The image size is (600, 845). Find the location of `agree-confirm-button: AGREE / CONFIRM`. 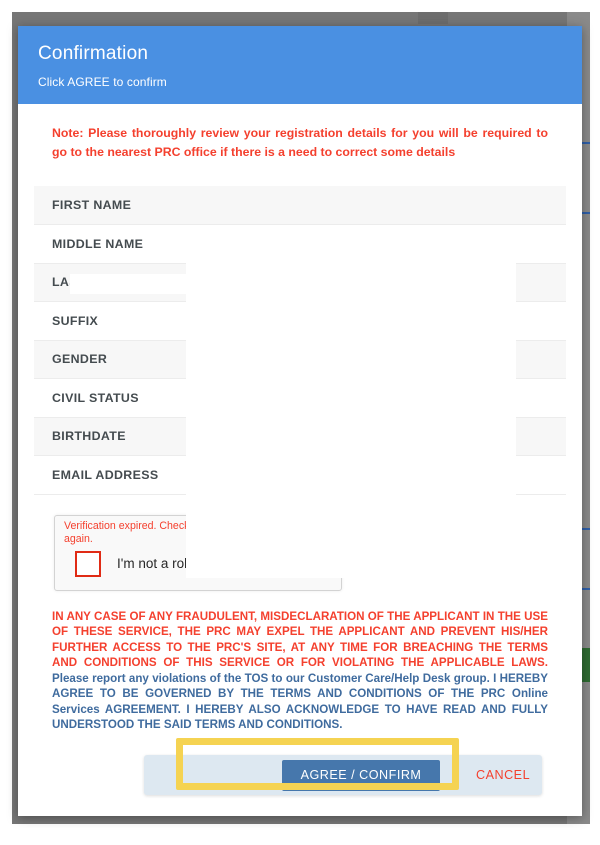

agree-confirm-button: AGREE / CONFIRM is located at coordinates (361, 775).